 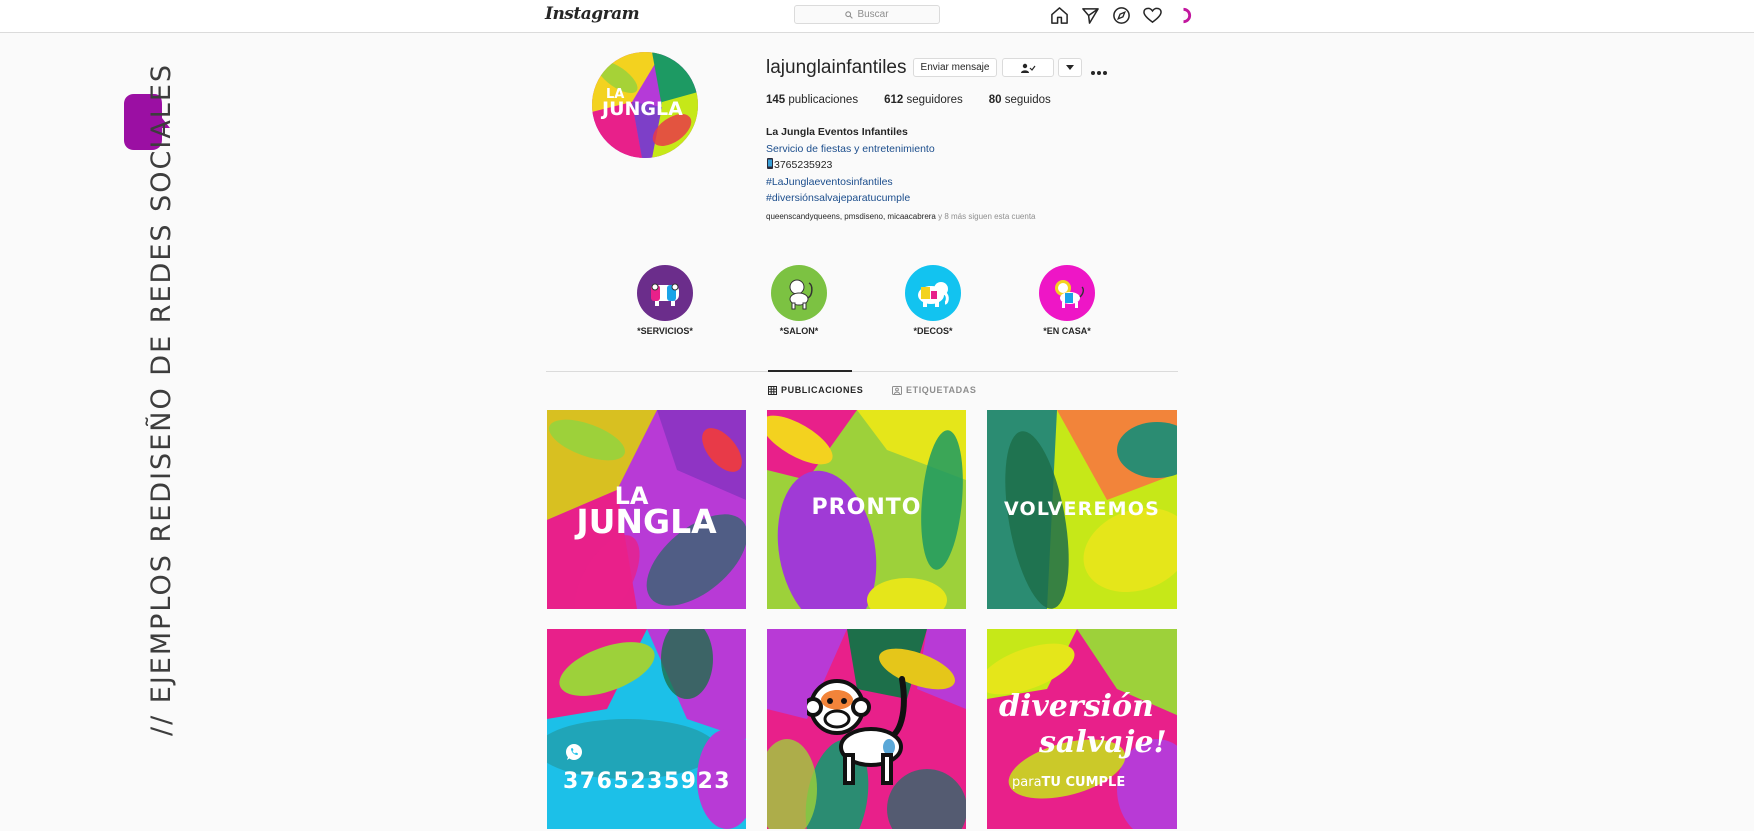 What do you see at coordinates (592, 14) in the screenshot?
I see `instagram-logo: Instagram` at bounding box center [592, 14].